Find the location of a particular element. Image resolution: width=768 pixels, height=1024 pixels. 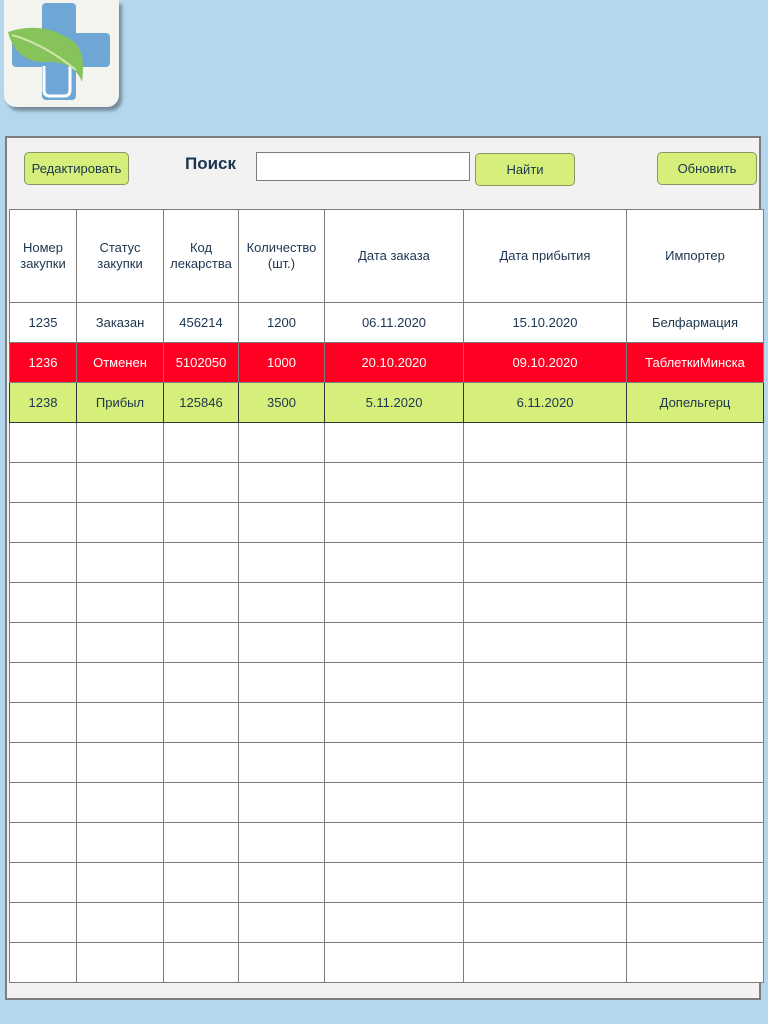

cell-importer: Белфармация is located at coordinates (695, 322).